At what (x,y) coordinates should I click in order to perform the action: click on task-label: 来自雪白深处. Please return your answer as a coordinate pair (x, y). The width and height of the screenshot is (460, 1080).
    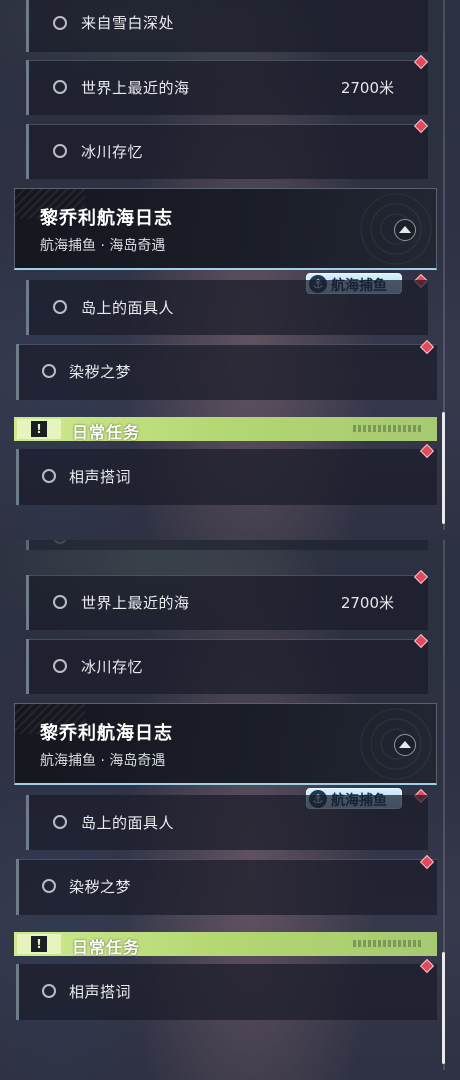
    Looking at the image, I should click on (128, 23).